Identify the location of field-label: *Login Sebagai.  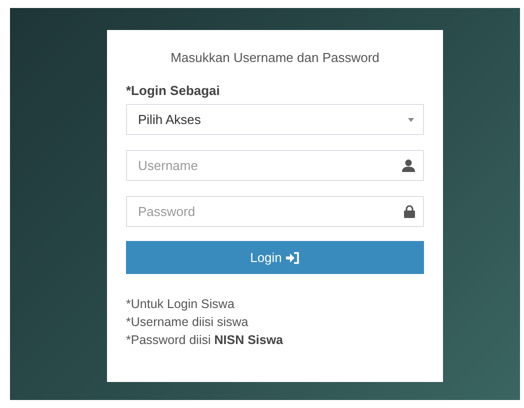
(173, 90).